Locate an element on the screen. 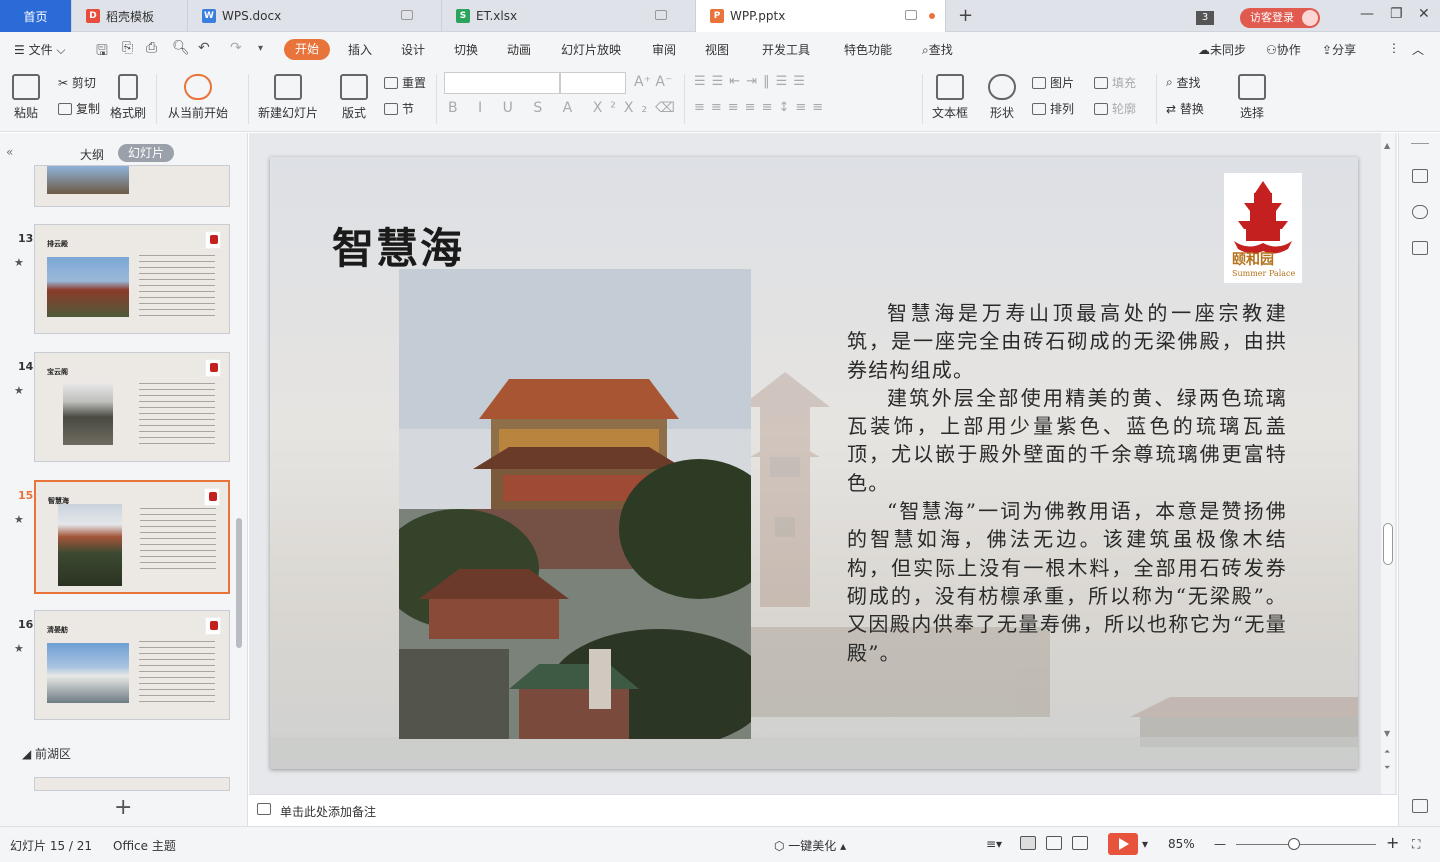 This screenshot has height=862, width=1440. fill-button: 填充 is located at coordinates (1115, 82).